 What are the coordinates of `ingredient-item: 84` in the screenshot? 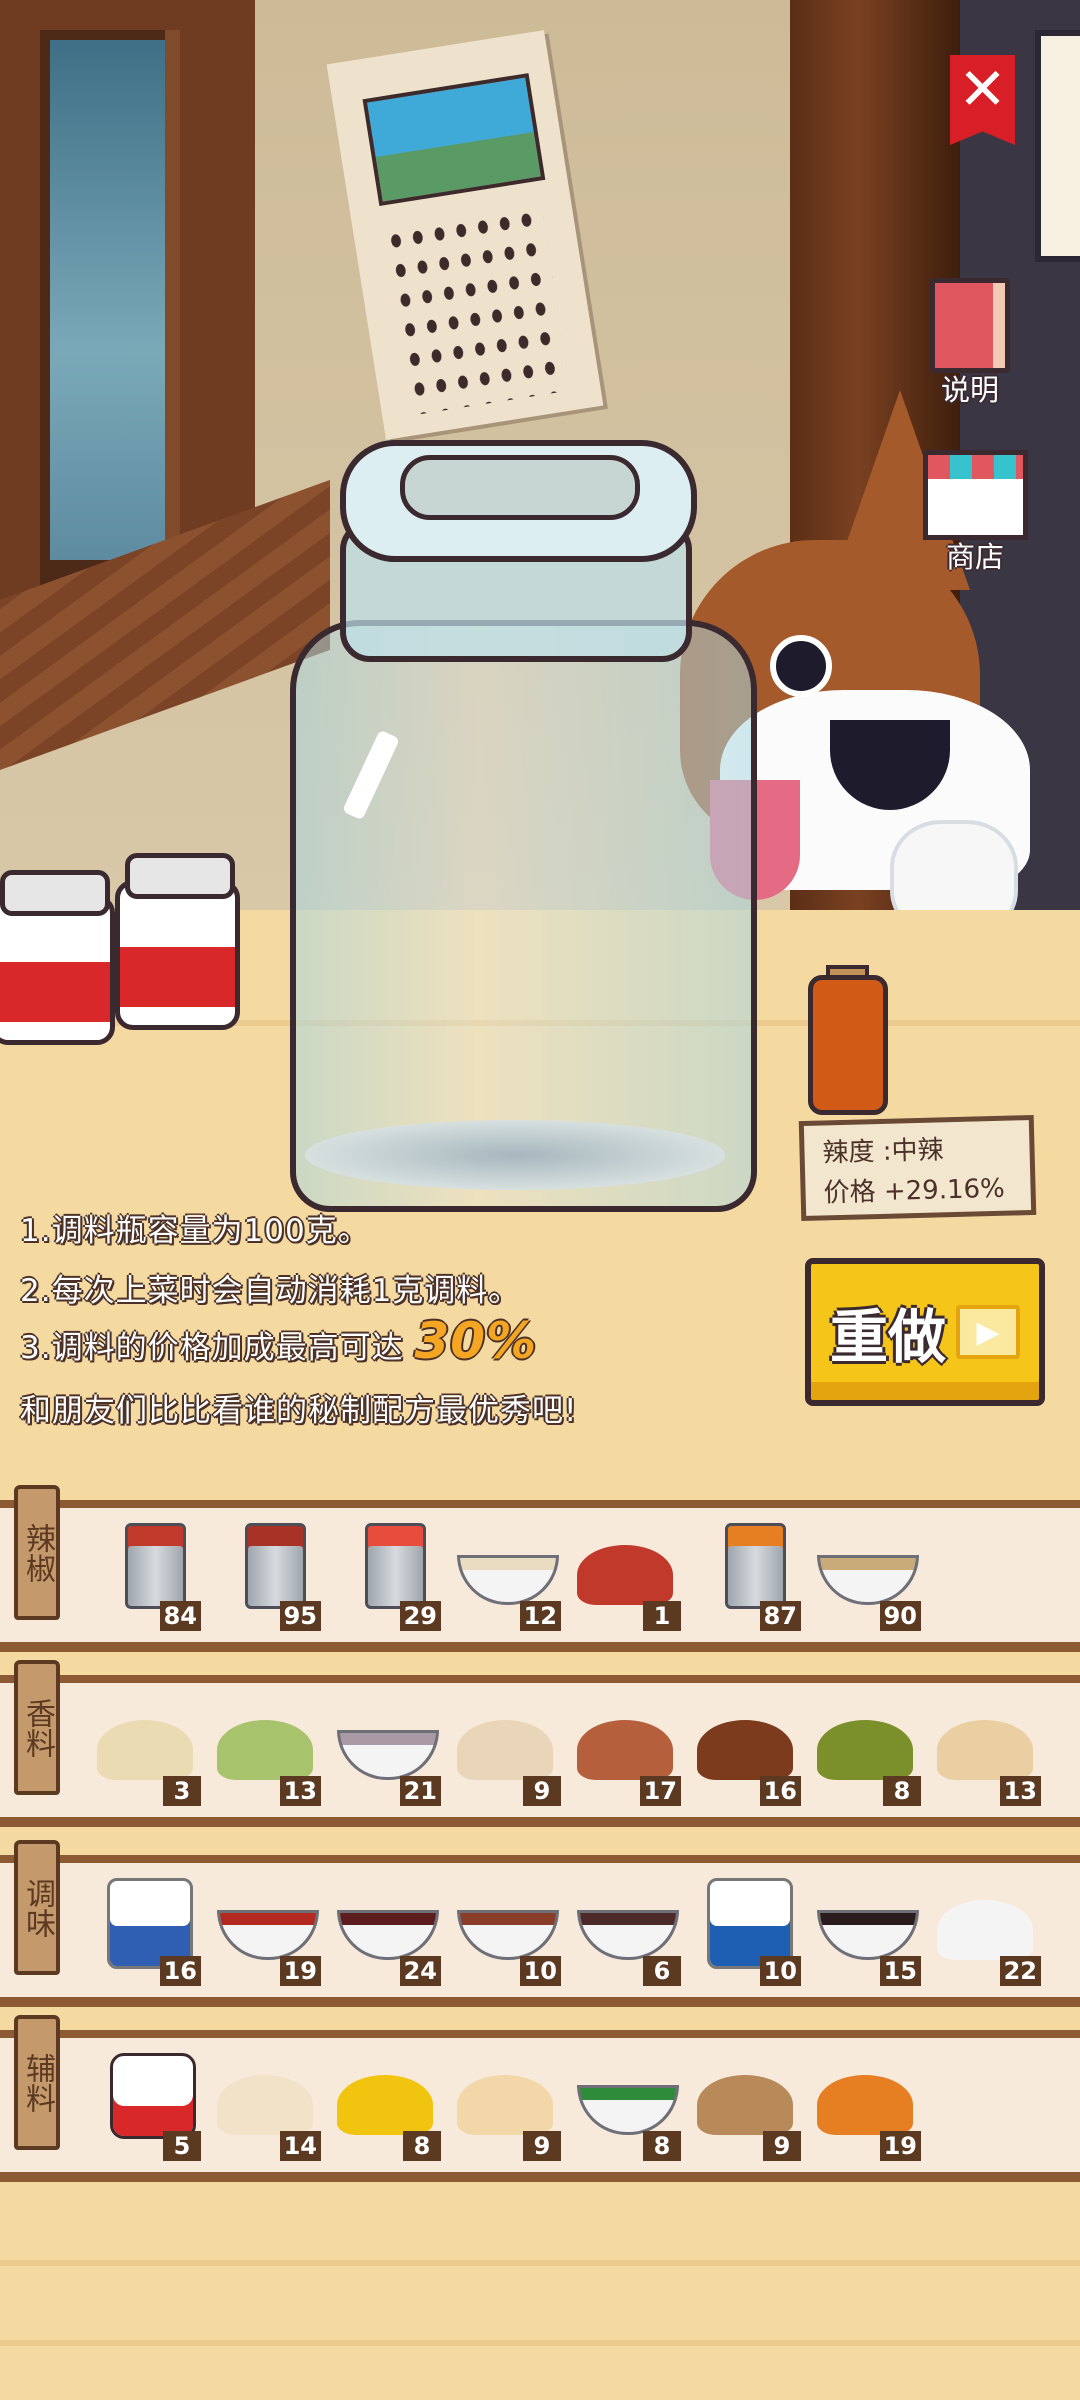 It's located at (145, 1575).